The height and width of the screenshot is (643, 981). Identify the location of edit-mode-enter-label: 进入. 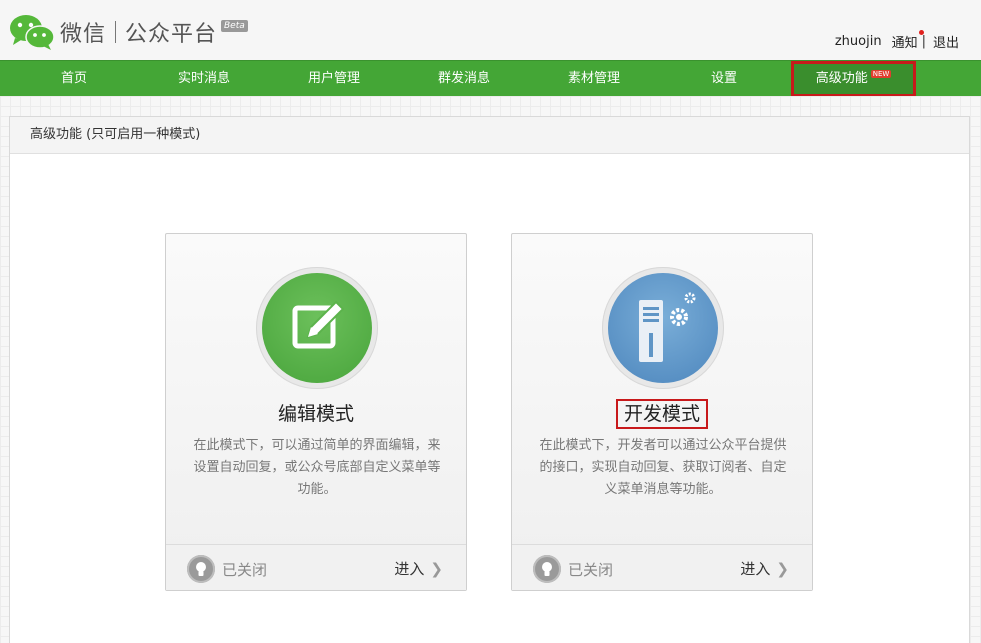
(409, 569).